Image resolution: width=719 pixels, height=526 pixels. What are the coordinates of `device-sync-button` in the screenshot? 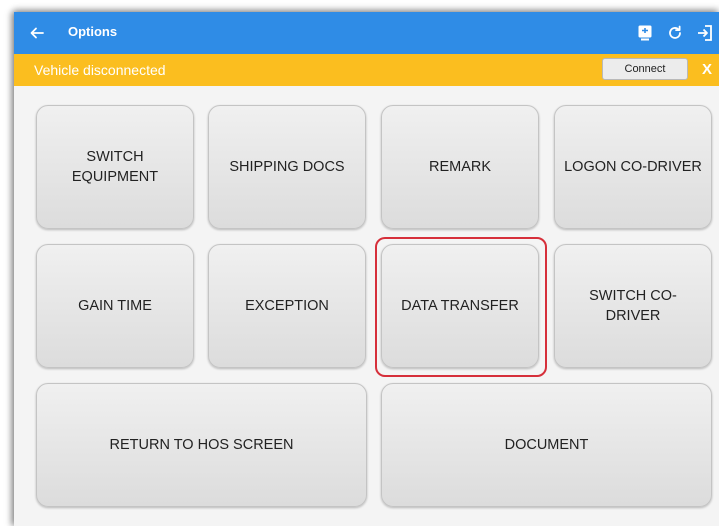 It's located at (645, 33).